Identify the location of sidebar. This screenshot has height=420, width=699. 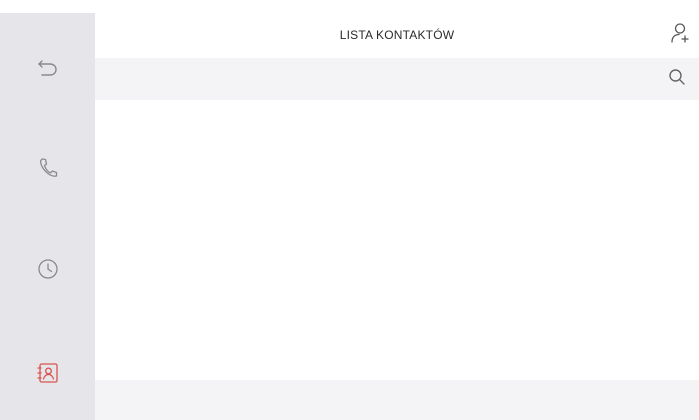
(47, 216).